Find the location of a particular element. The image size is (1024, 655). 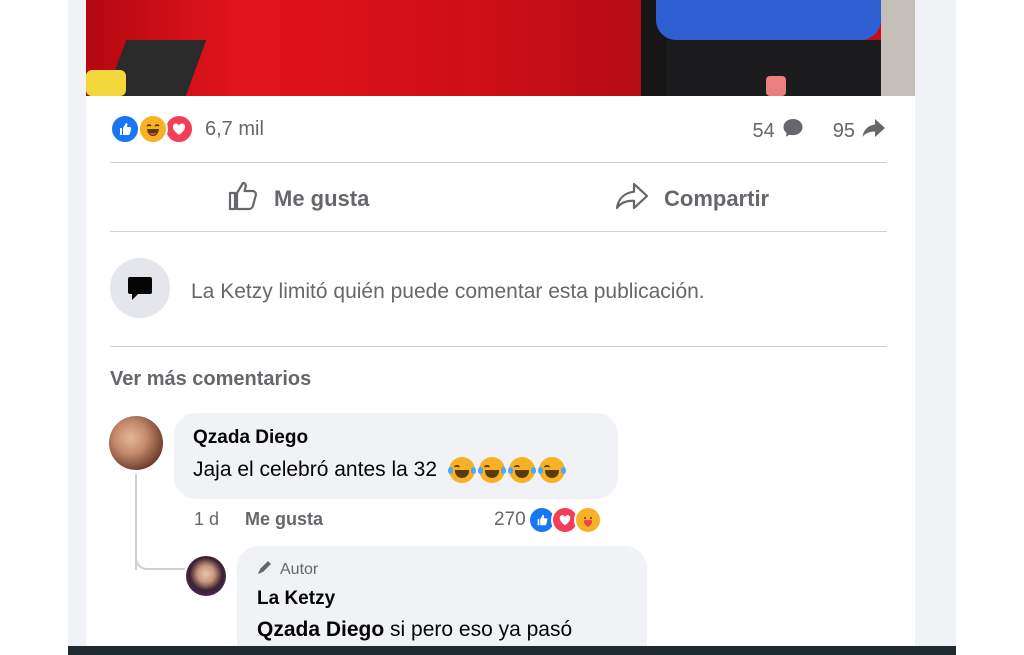

comment-like-button: Me gusta is located at coordinates (284, 519).